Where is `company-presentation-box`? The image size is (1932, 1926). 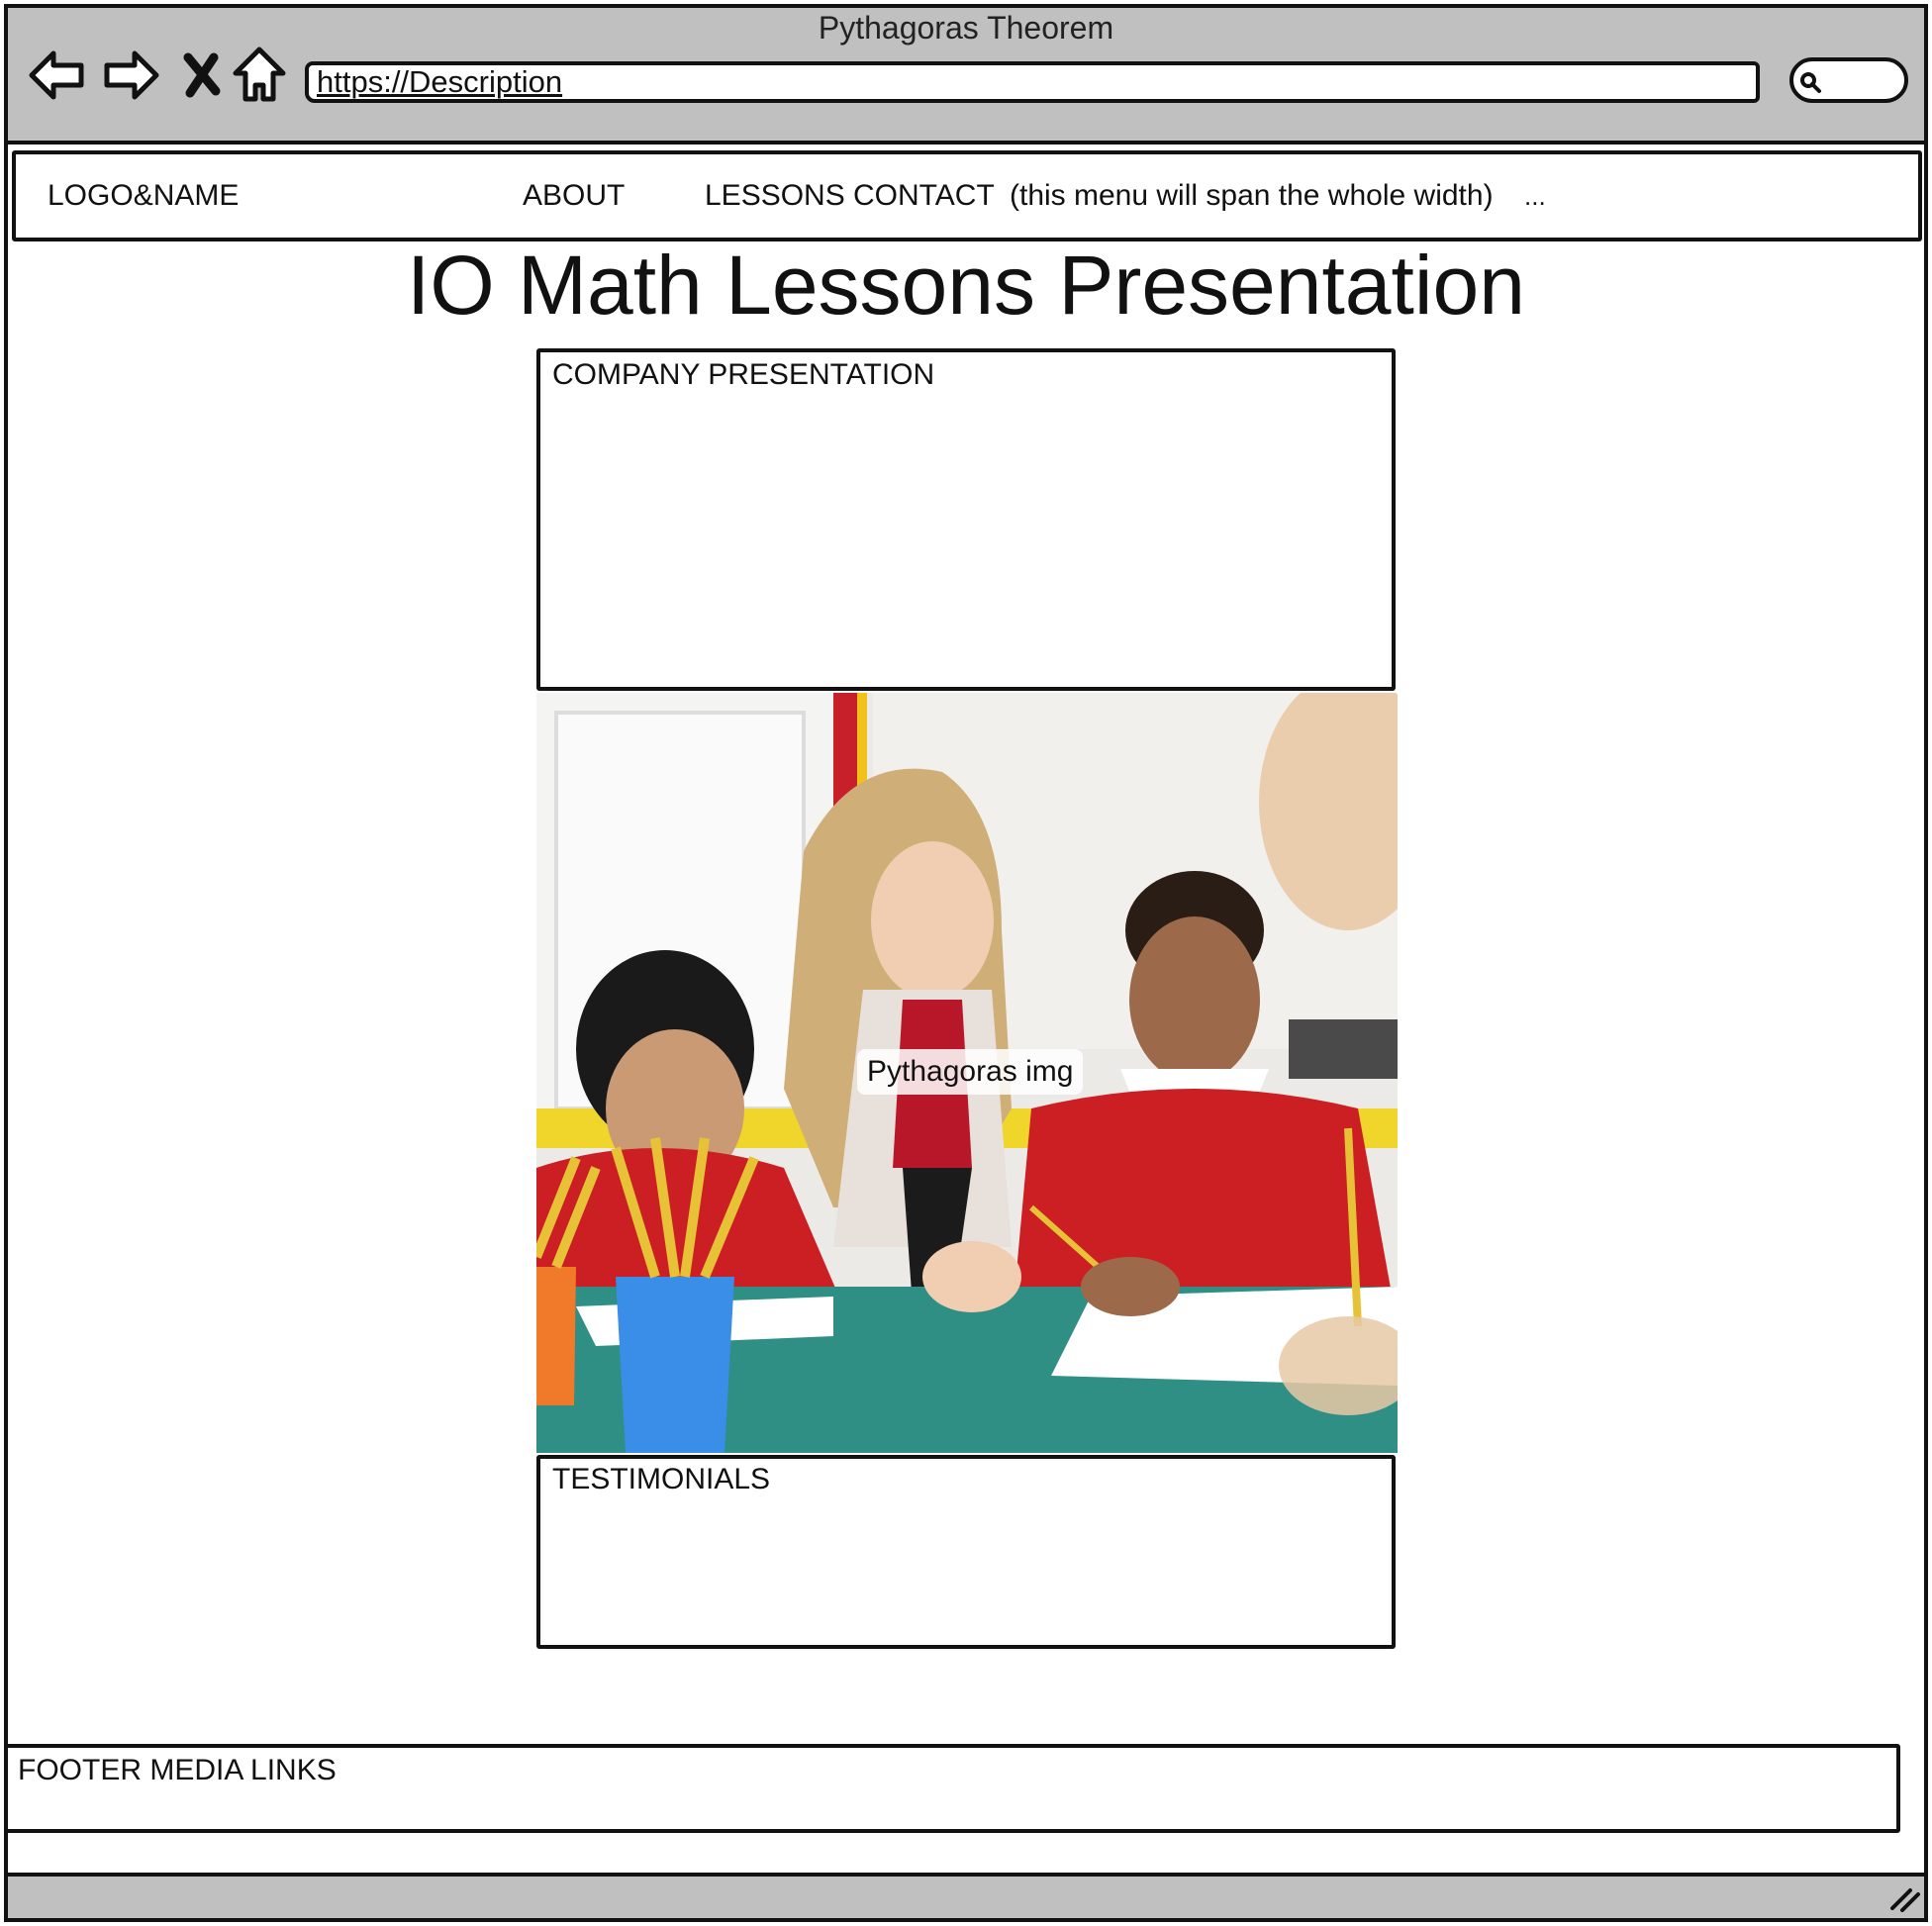
company-presentation-box is located at coordinates (966, 519).